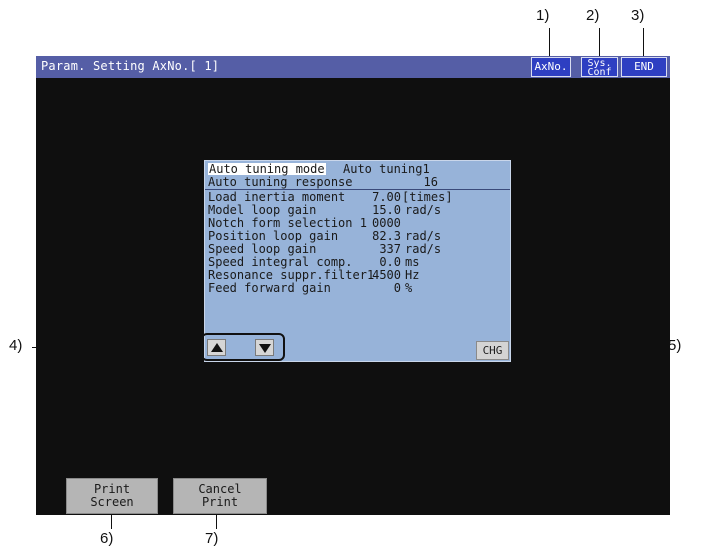 This screenshot has width=701, height=554. Describe the element at coordinates (412, 275) in the screenshot. I see `param-unit: Hz` at that location.